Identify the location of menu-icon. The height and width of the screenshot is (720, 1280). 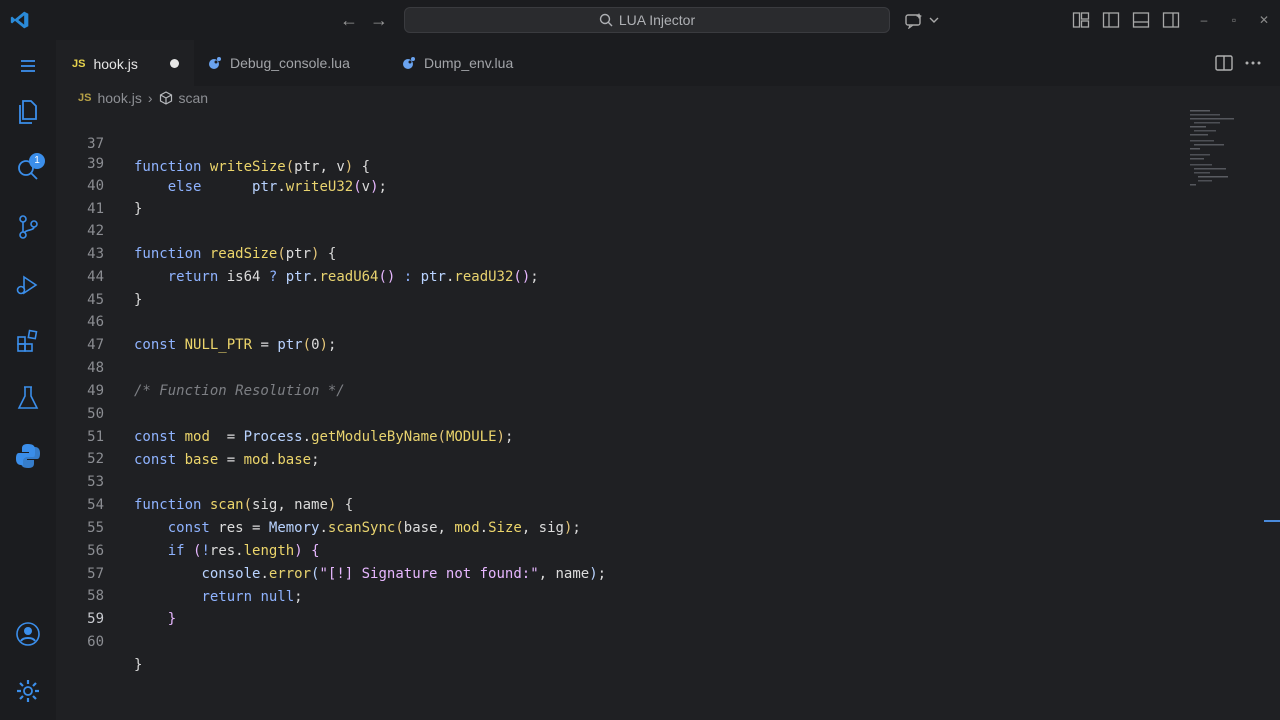
(28, 66).